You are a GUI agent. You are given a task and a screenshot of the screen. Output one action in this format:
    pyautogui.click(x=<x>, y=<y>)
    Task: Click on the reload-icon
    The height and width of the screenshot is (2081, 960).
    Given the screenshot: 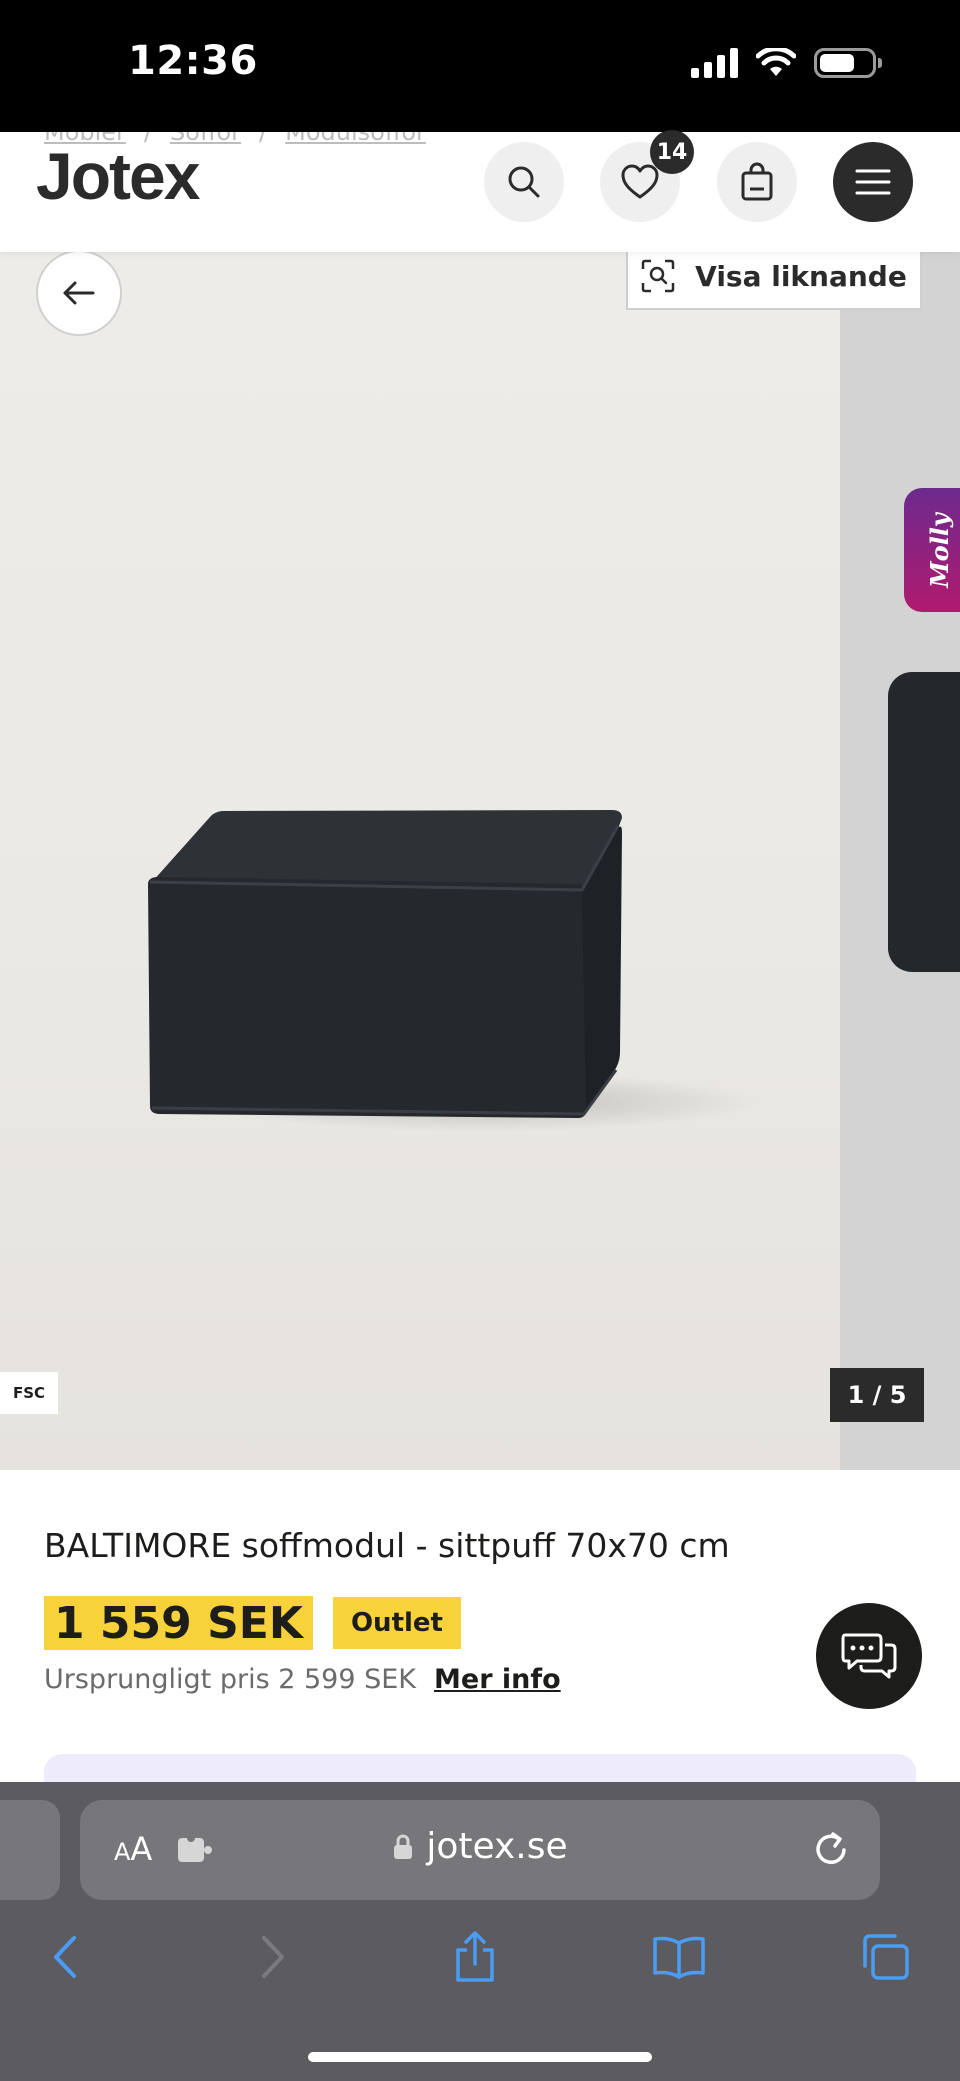 What is the action you would take?
    pyautogui.click(x=832, y=1849)
    